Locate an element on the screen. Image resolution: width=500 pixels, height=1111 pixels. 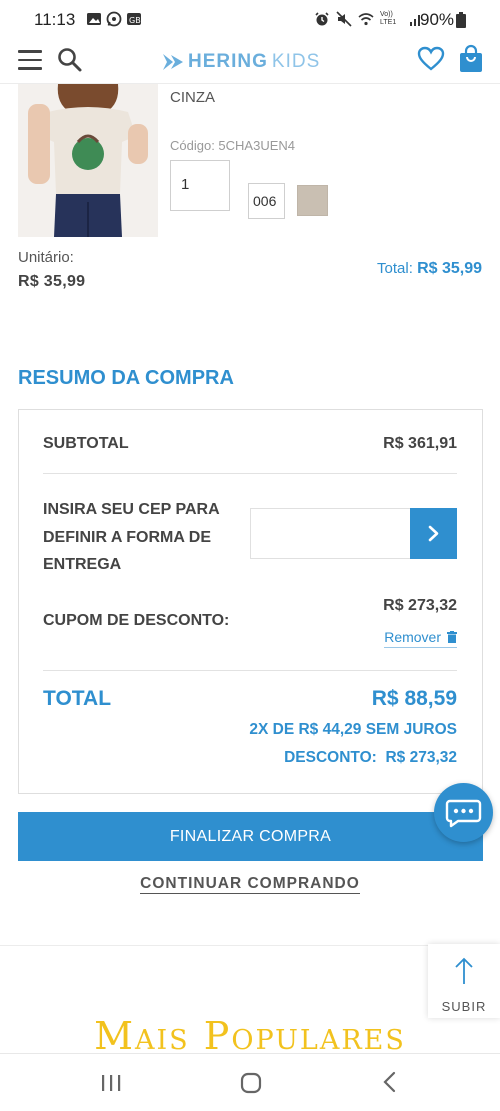
item-total-label: Total: is located at coordinates (395, 268).